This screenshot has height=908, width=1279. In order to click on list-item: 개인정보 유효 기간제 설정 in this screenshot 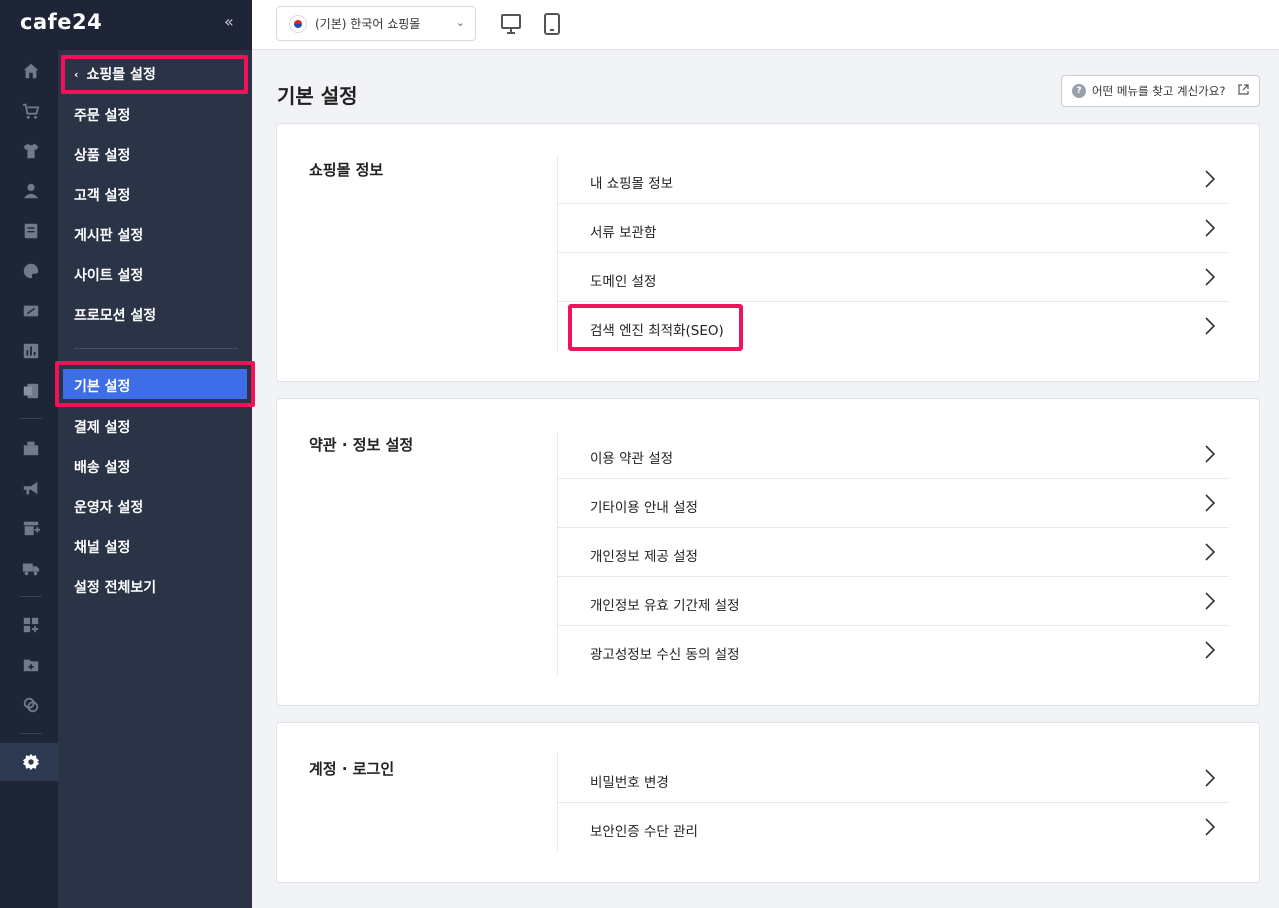, I will do `click(893, 601)`.